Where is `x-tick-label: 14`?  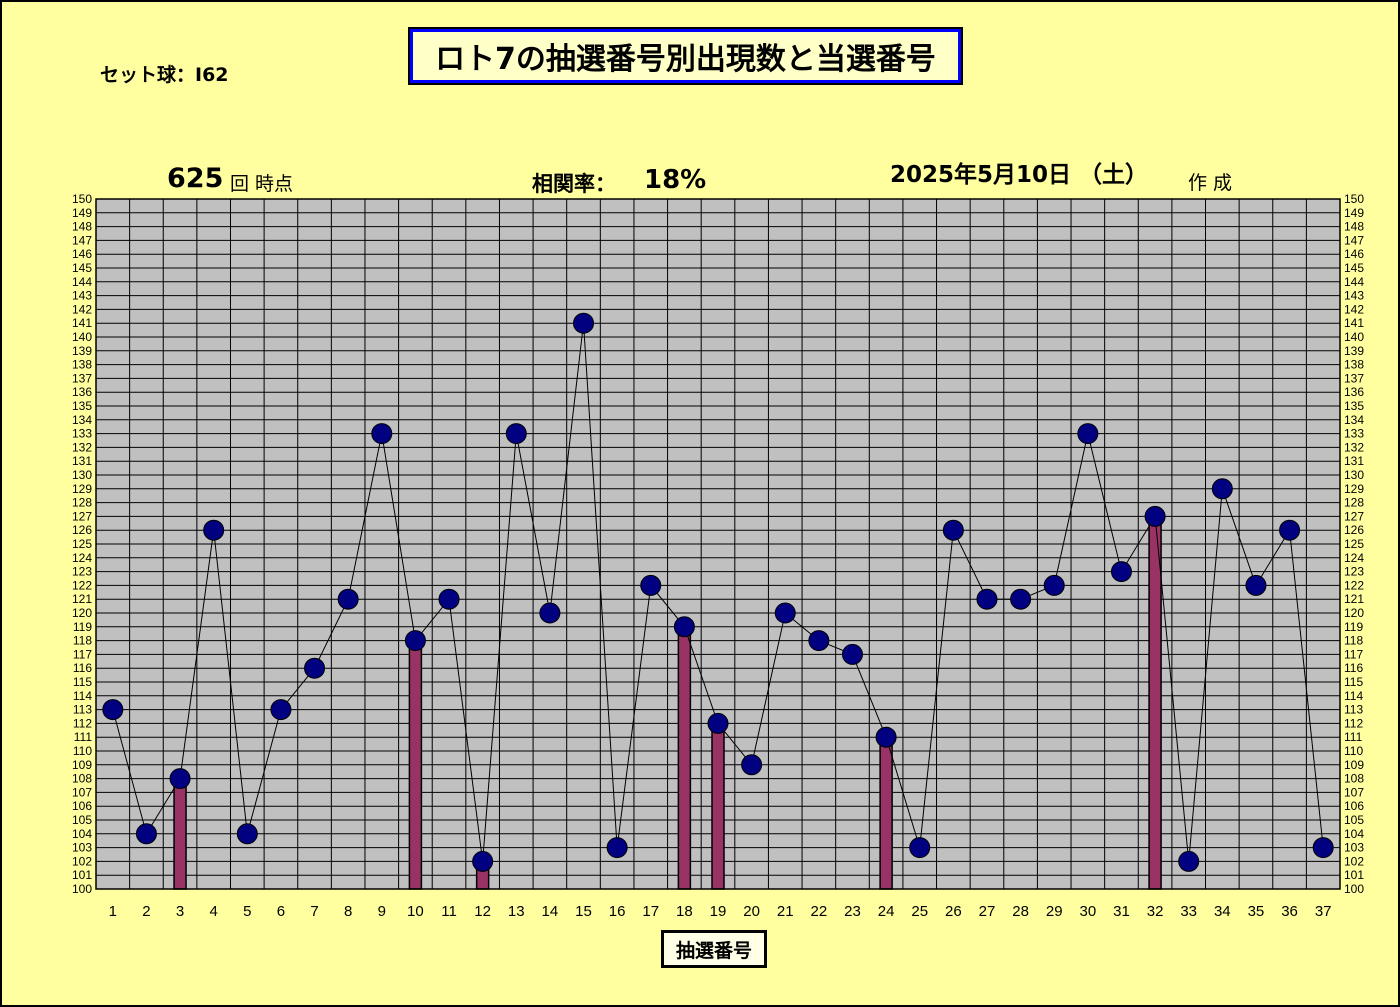 x-tick-label: 14 is located at coordinates (550, 911).